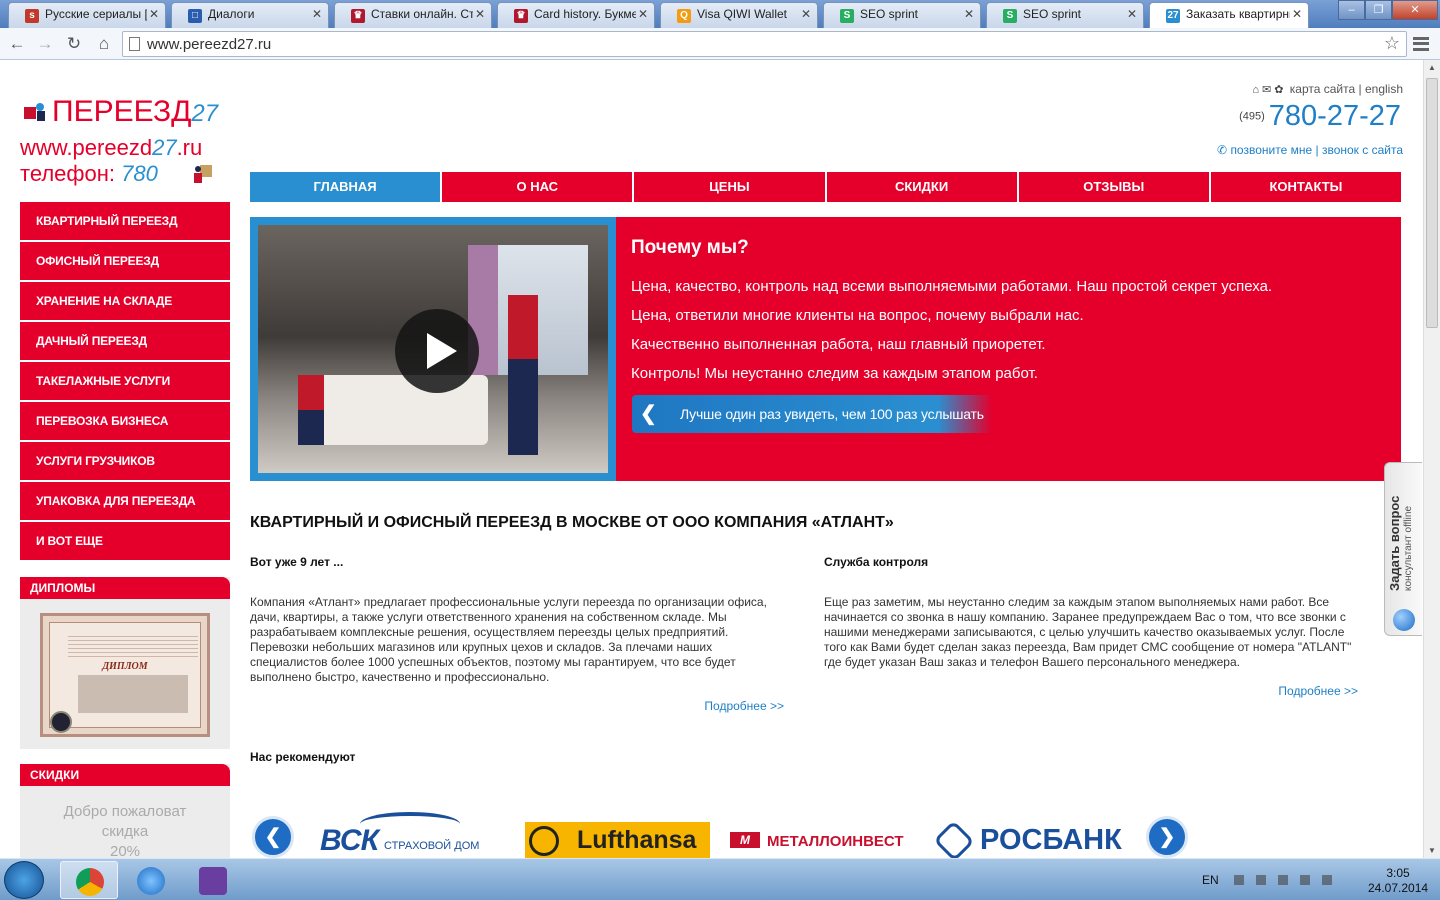  What do you see at coordinates (1278, 90) in the screenshot?
I see `sitemap-small-icon: ✿` at bounding box center [1278, 90].